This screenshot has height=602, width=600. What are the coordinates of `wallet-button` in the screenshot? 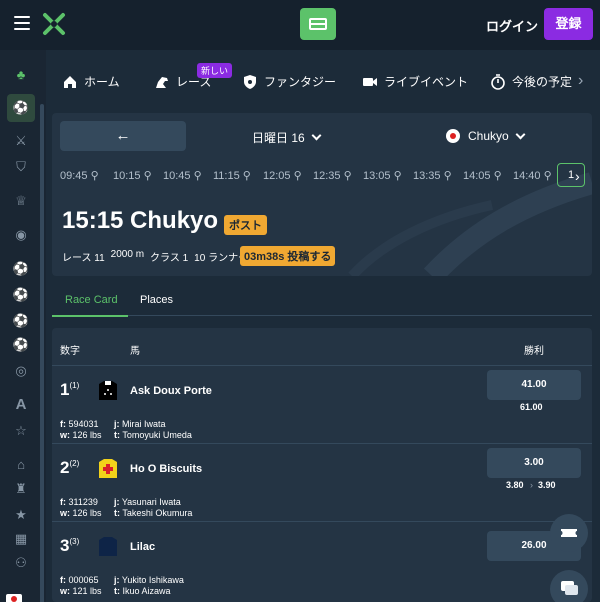 It's located at (318, 24).